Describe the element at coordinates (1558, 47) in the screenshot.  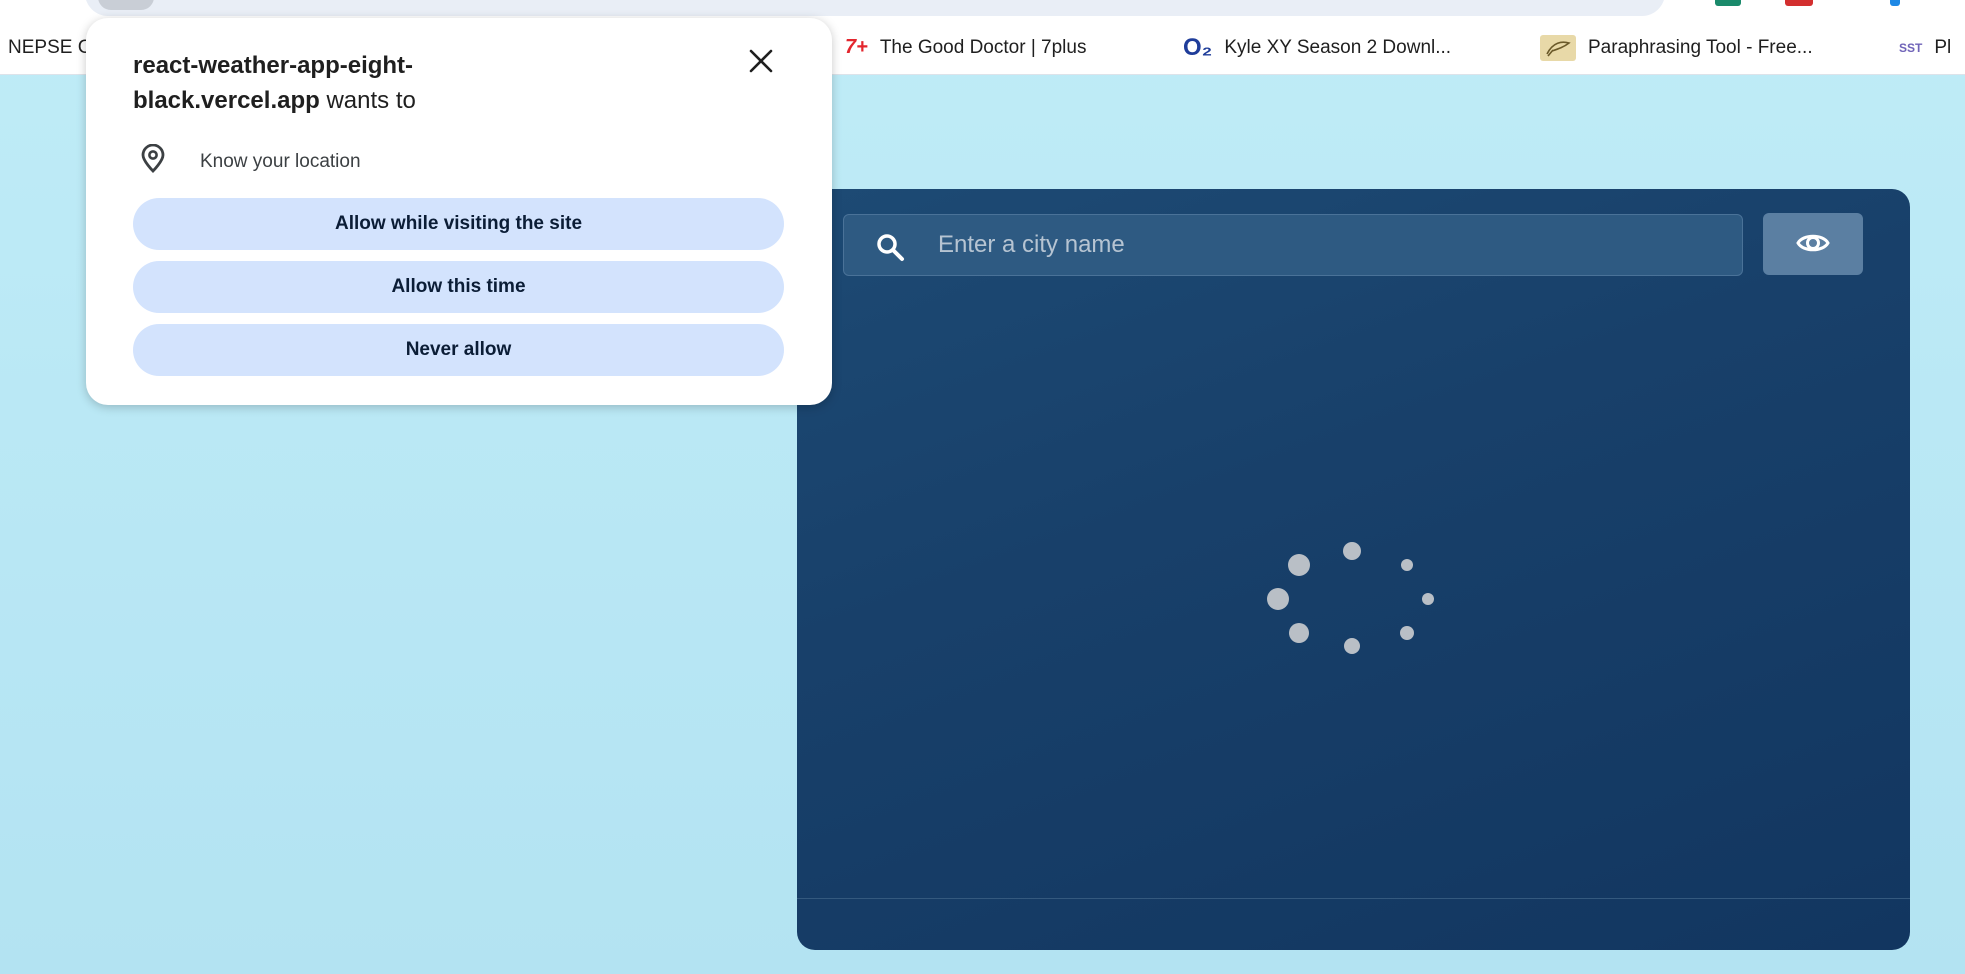
I see `quill-icon` at that location.